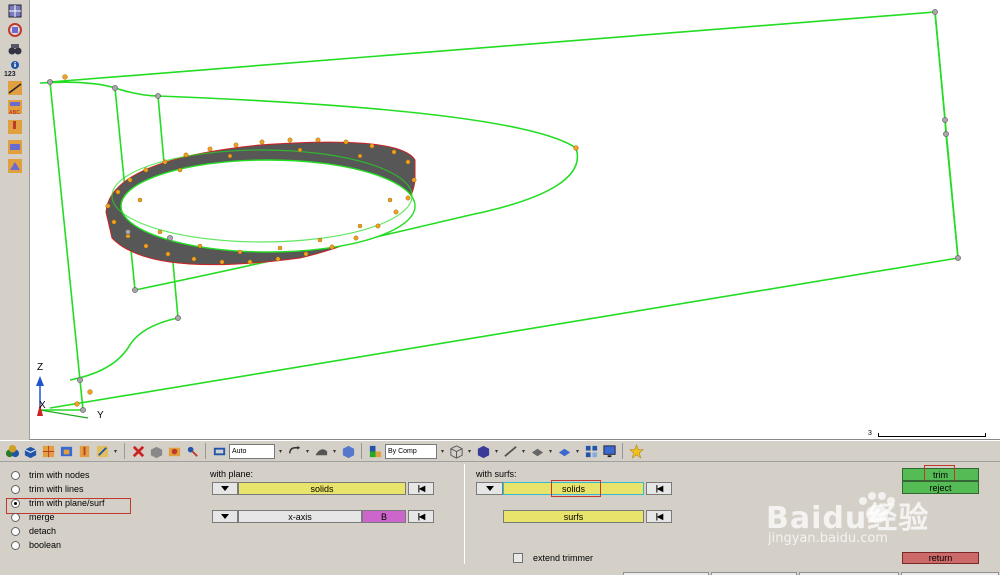 This screenshot has width=1000, height=575. I want to click on mask-elements-icon, so click(174, 451).